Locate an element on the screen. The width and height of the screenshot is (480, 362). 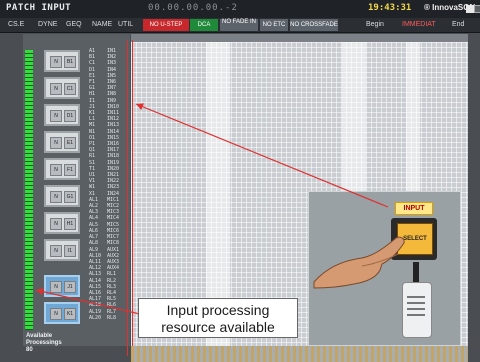
callout-line-2: resource available is located at coordinates (218, 327).